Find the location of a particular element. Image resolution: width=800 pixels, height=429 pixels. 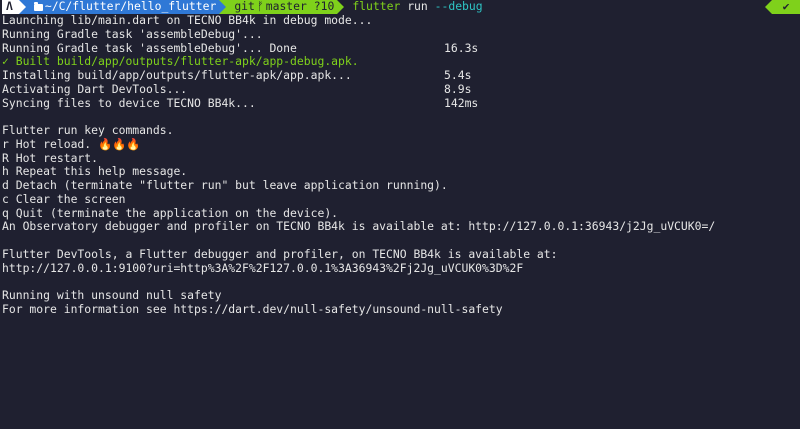

command-input: flutter run --debug is located at coordinates (413, 7).